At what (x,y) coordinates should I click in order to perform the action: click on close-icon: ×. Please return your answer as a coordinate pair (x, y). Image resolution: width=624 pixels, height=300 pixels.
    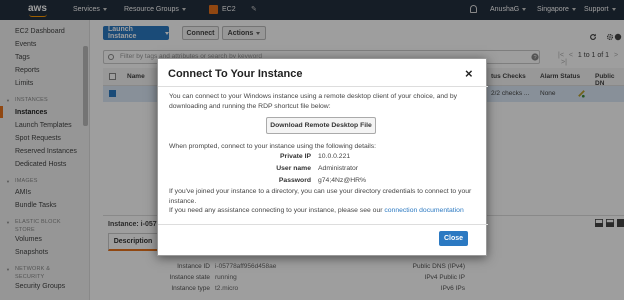
    Looking at the image, I should click on (469, 73).